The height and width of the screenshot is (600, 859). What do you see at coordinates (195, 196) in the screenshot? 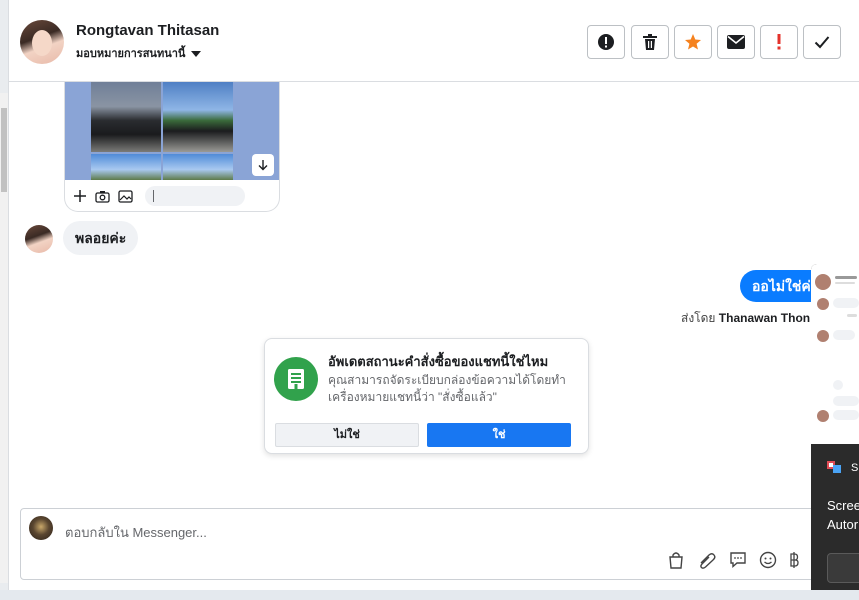
I see `image-reply-input` at bounding box center [195, 196].